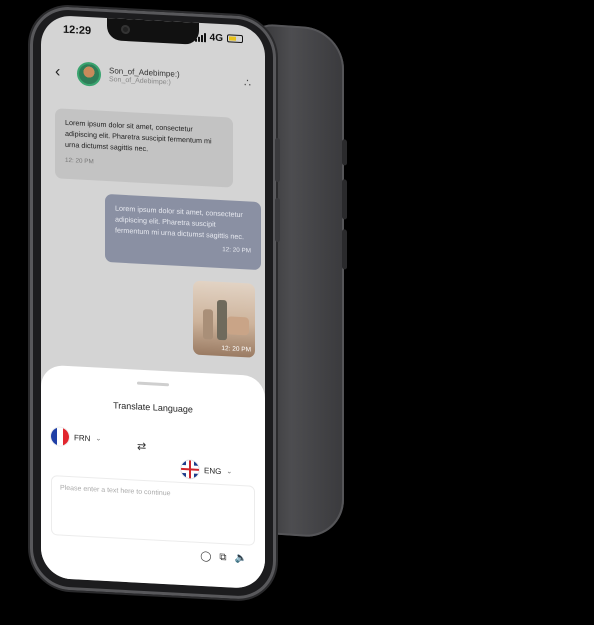 This screenshot has width=594, height=625. What do you see at coordinates (77, 30) in the screenshot?
I see `status-time: 12:29` at bounding box center [77, 30].